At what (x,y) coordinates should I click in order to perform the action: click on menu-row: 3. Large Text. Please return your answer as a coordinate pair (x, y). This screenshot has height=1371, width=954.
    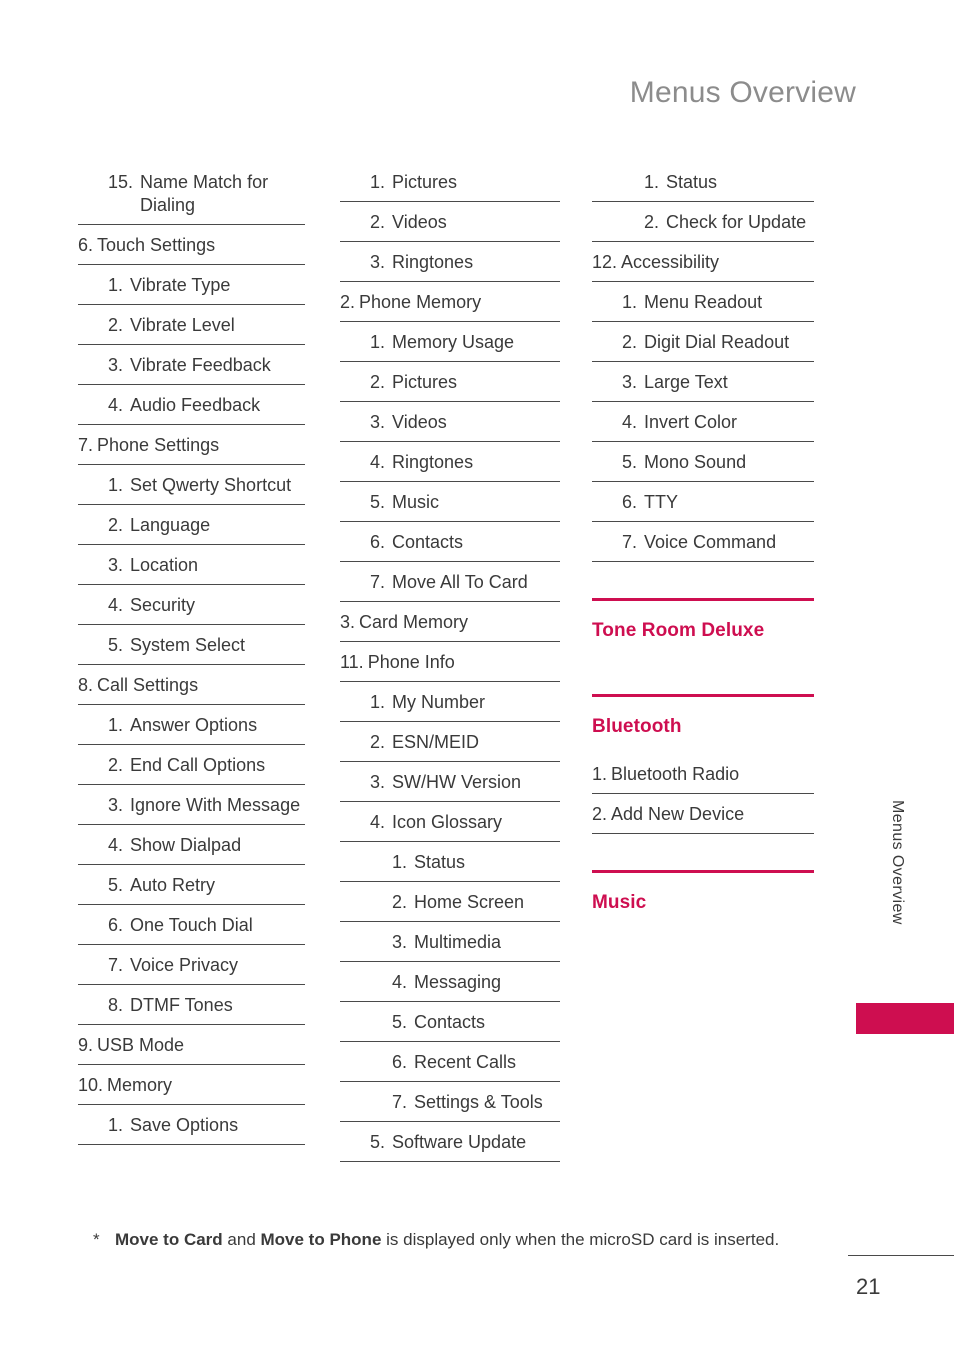
    Looking at the image, I should click on (703, 382).